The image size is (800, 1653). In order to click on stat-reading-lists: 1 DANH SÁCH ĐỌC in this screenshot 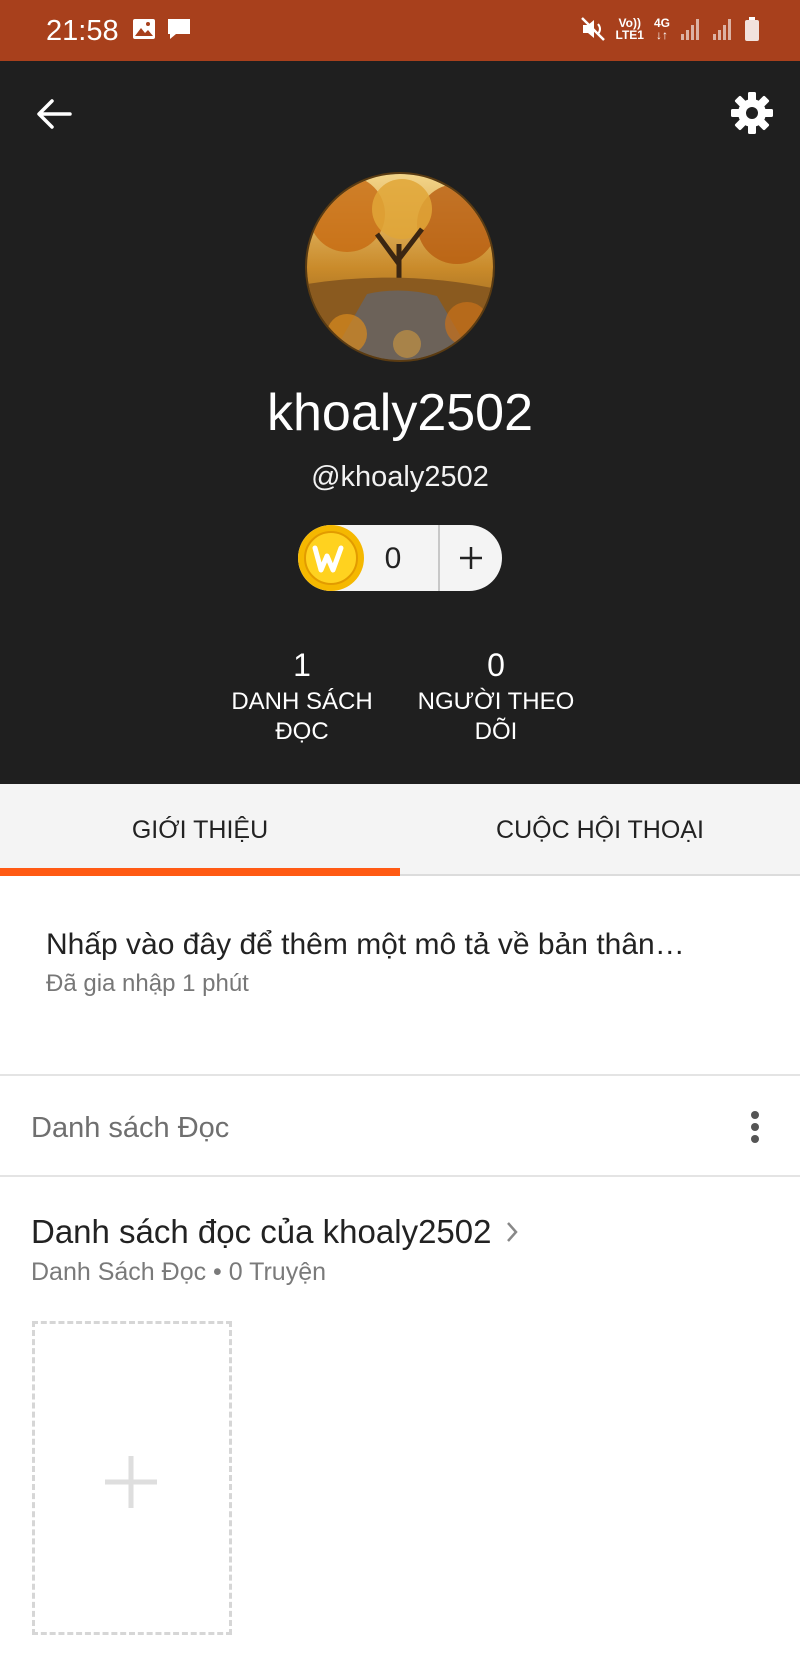, I will do `click(302, 697)`.